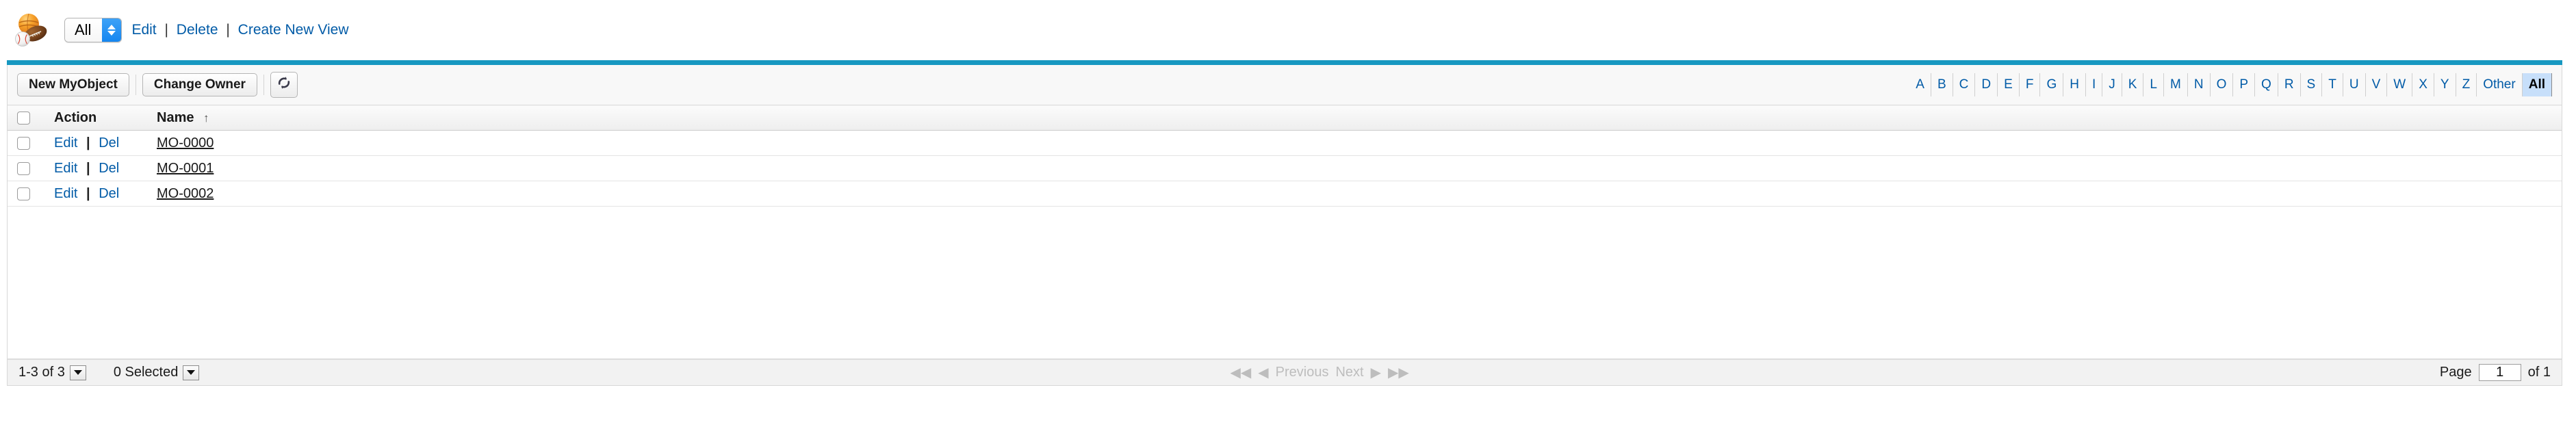  Describe the element at coordinates (293, 30) in the screenshot. I see `create-new-view-link: Create New View` at that location.